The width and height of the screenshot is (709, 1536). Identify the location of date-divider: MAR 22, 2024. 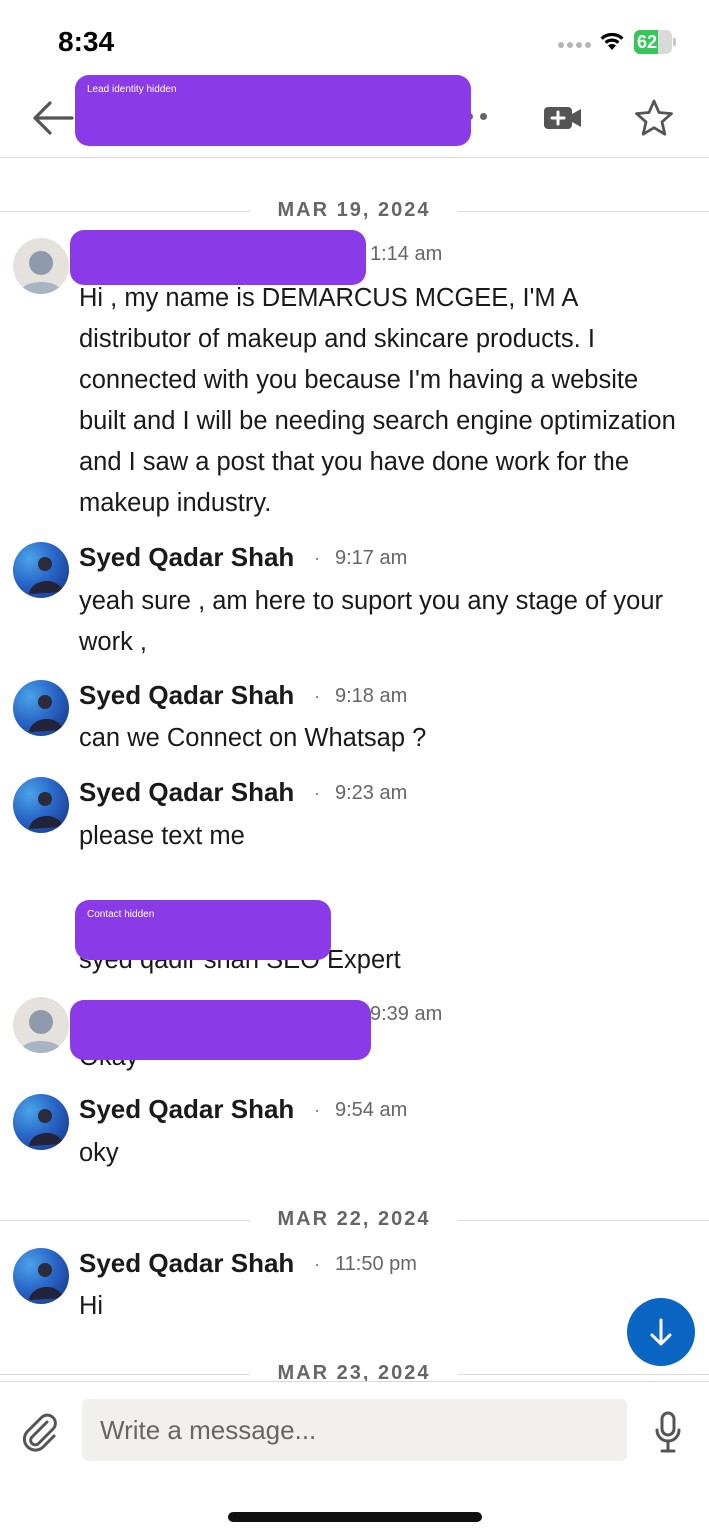
(354, 1220).